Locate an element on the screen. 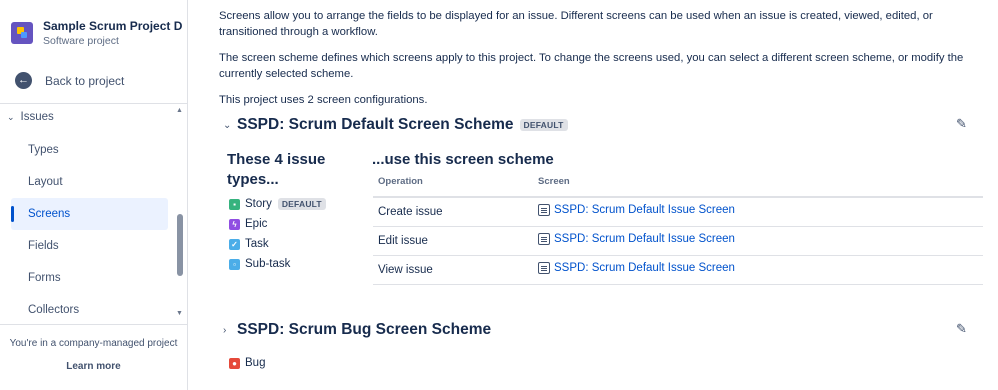 The height and width of the screenshot is (390, 998). scheme-header-bug: › SSPD: Scrum Bug Screen Scheme is located at coordinates (357, 330).